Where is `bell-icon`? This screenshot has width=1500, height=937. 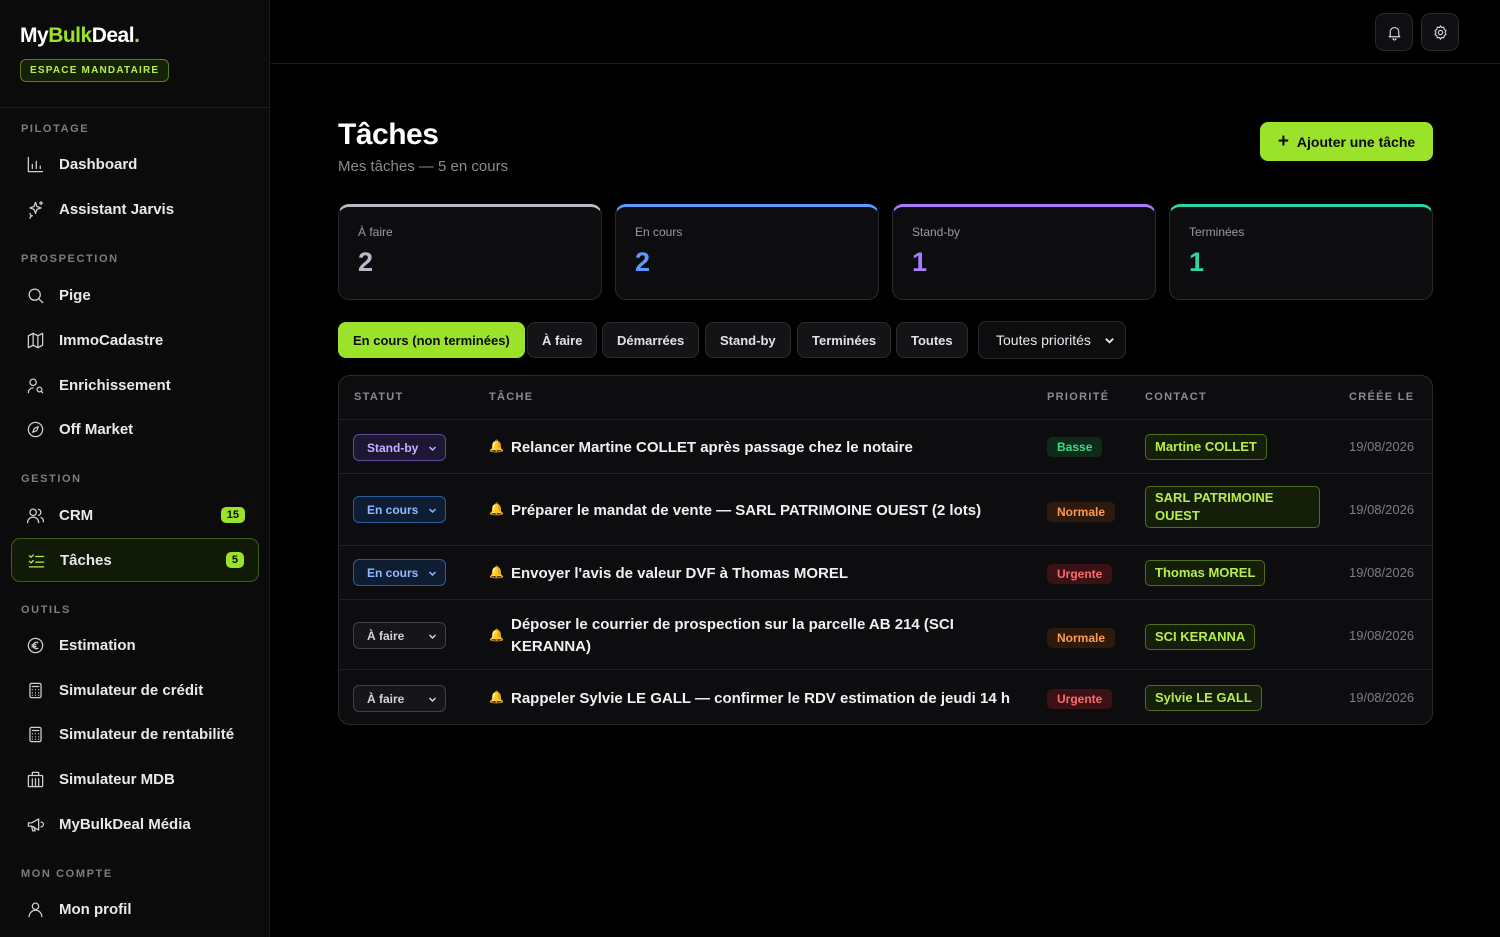 bell-icon is located at coordinates (1394, 33).